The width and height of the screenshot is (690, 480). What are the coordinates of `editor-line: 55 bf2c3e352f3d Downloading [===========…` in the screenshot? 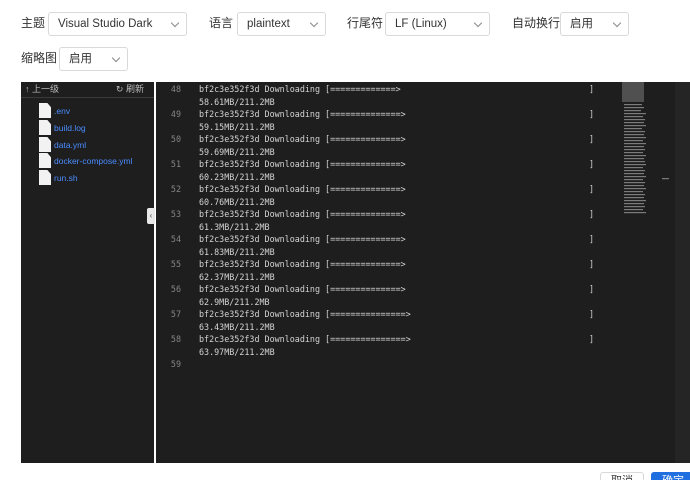 It's located at (423, 270).